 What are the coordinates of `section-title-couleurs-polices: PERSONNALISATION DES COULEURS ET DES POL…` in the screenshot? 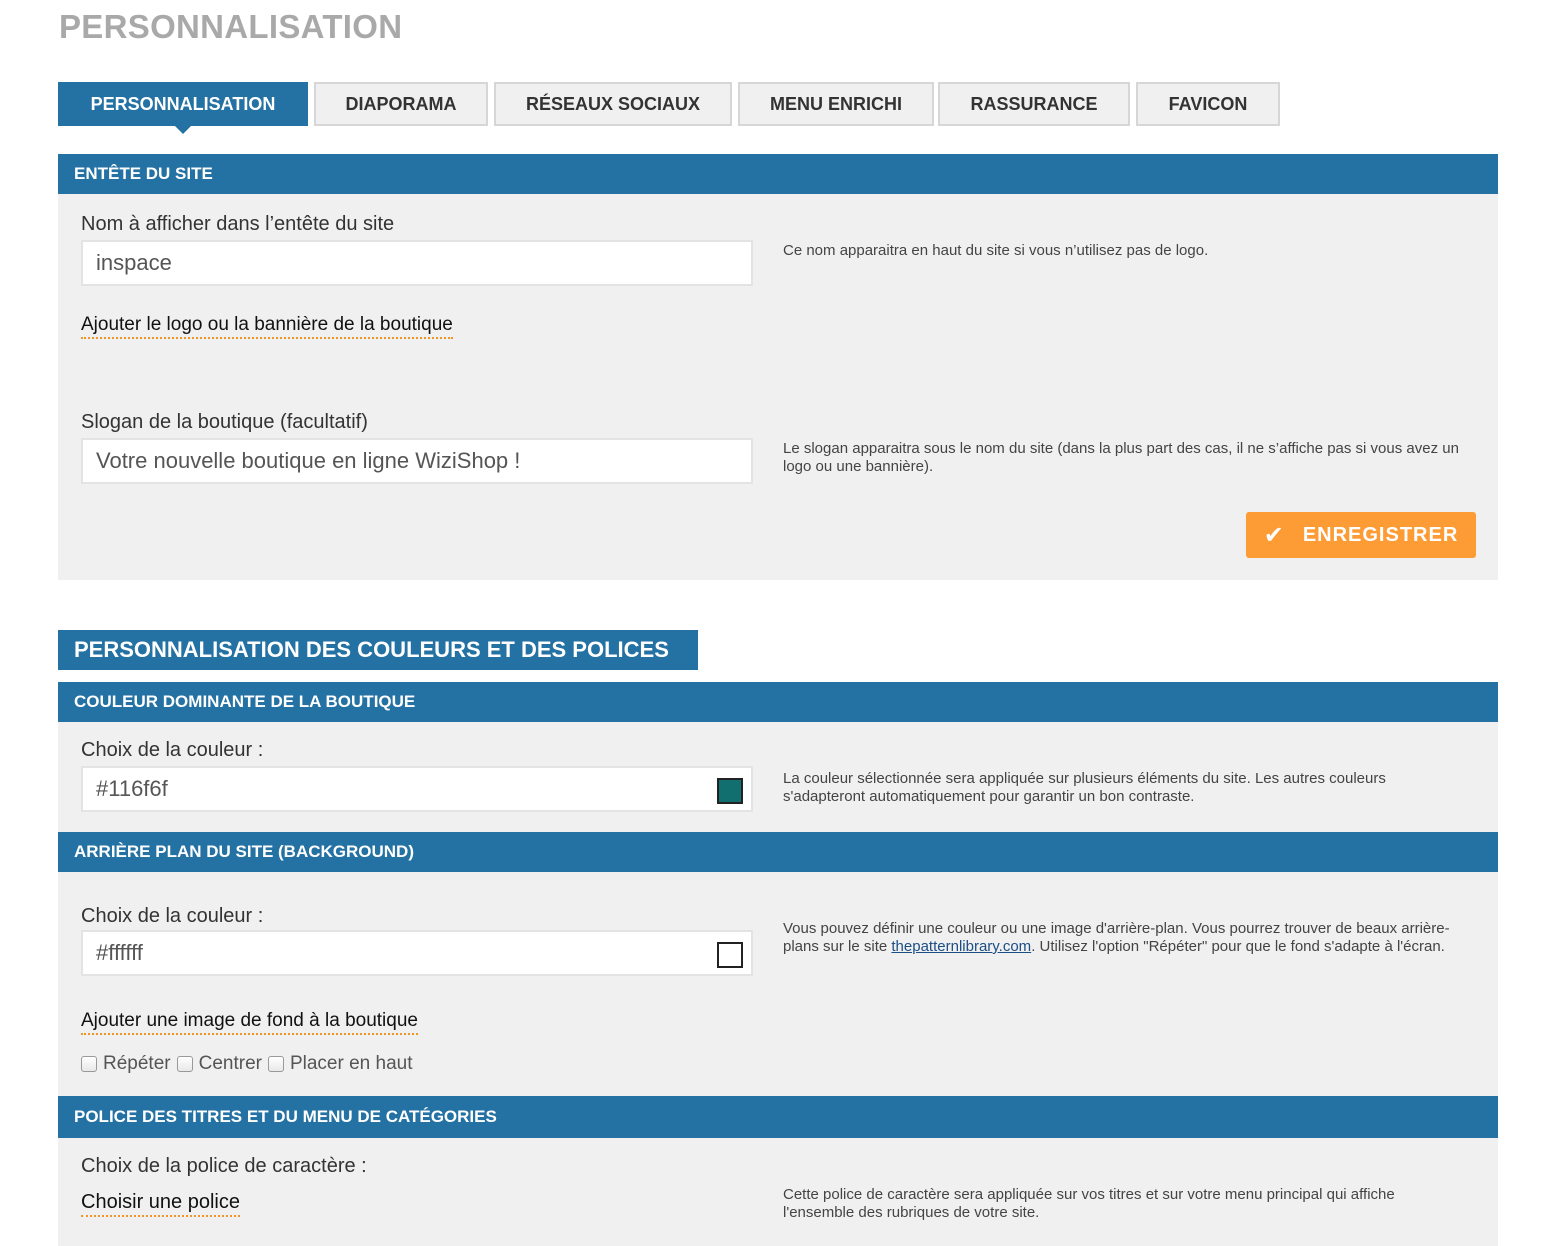 It's located at (378, 650).